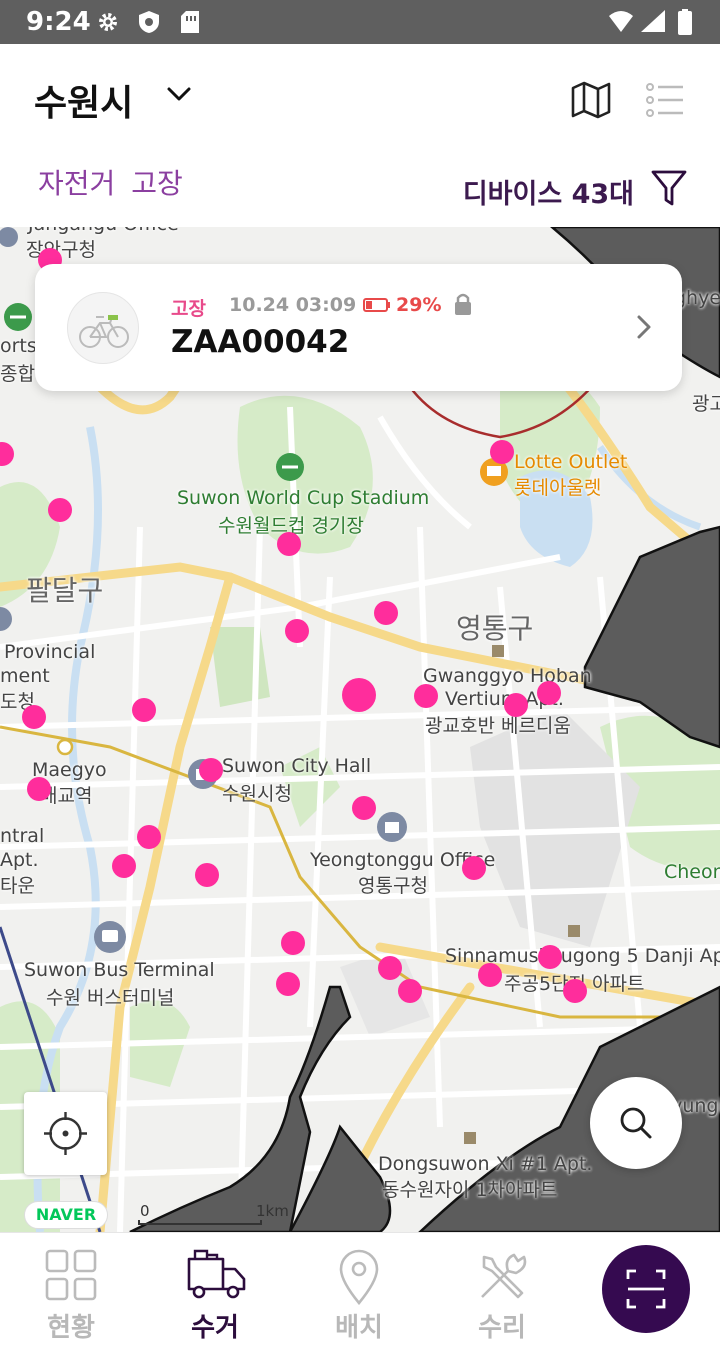 Image resolution: width=720 pixels, height=1350 pixels. I want to click on map-label-city-hall-ko: 수원시청, so click(257, 794).